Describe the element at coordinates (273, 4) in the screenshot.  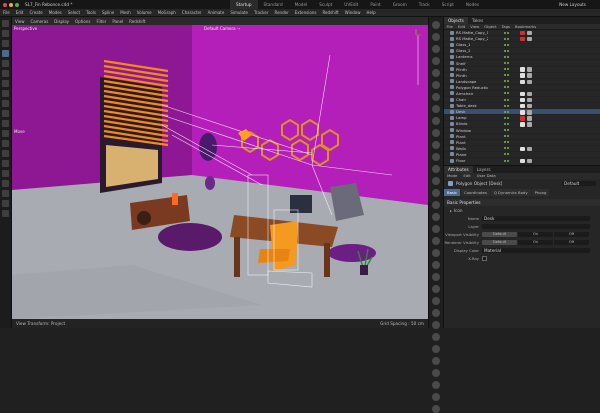
I see `layout-tab-standard: Standard` at that location.